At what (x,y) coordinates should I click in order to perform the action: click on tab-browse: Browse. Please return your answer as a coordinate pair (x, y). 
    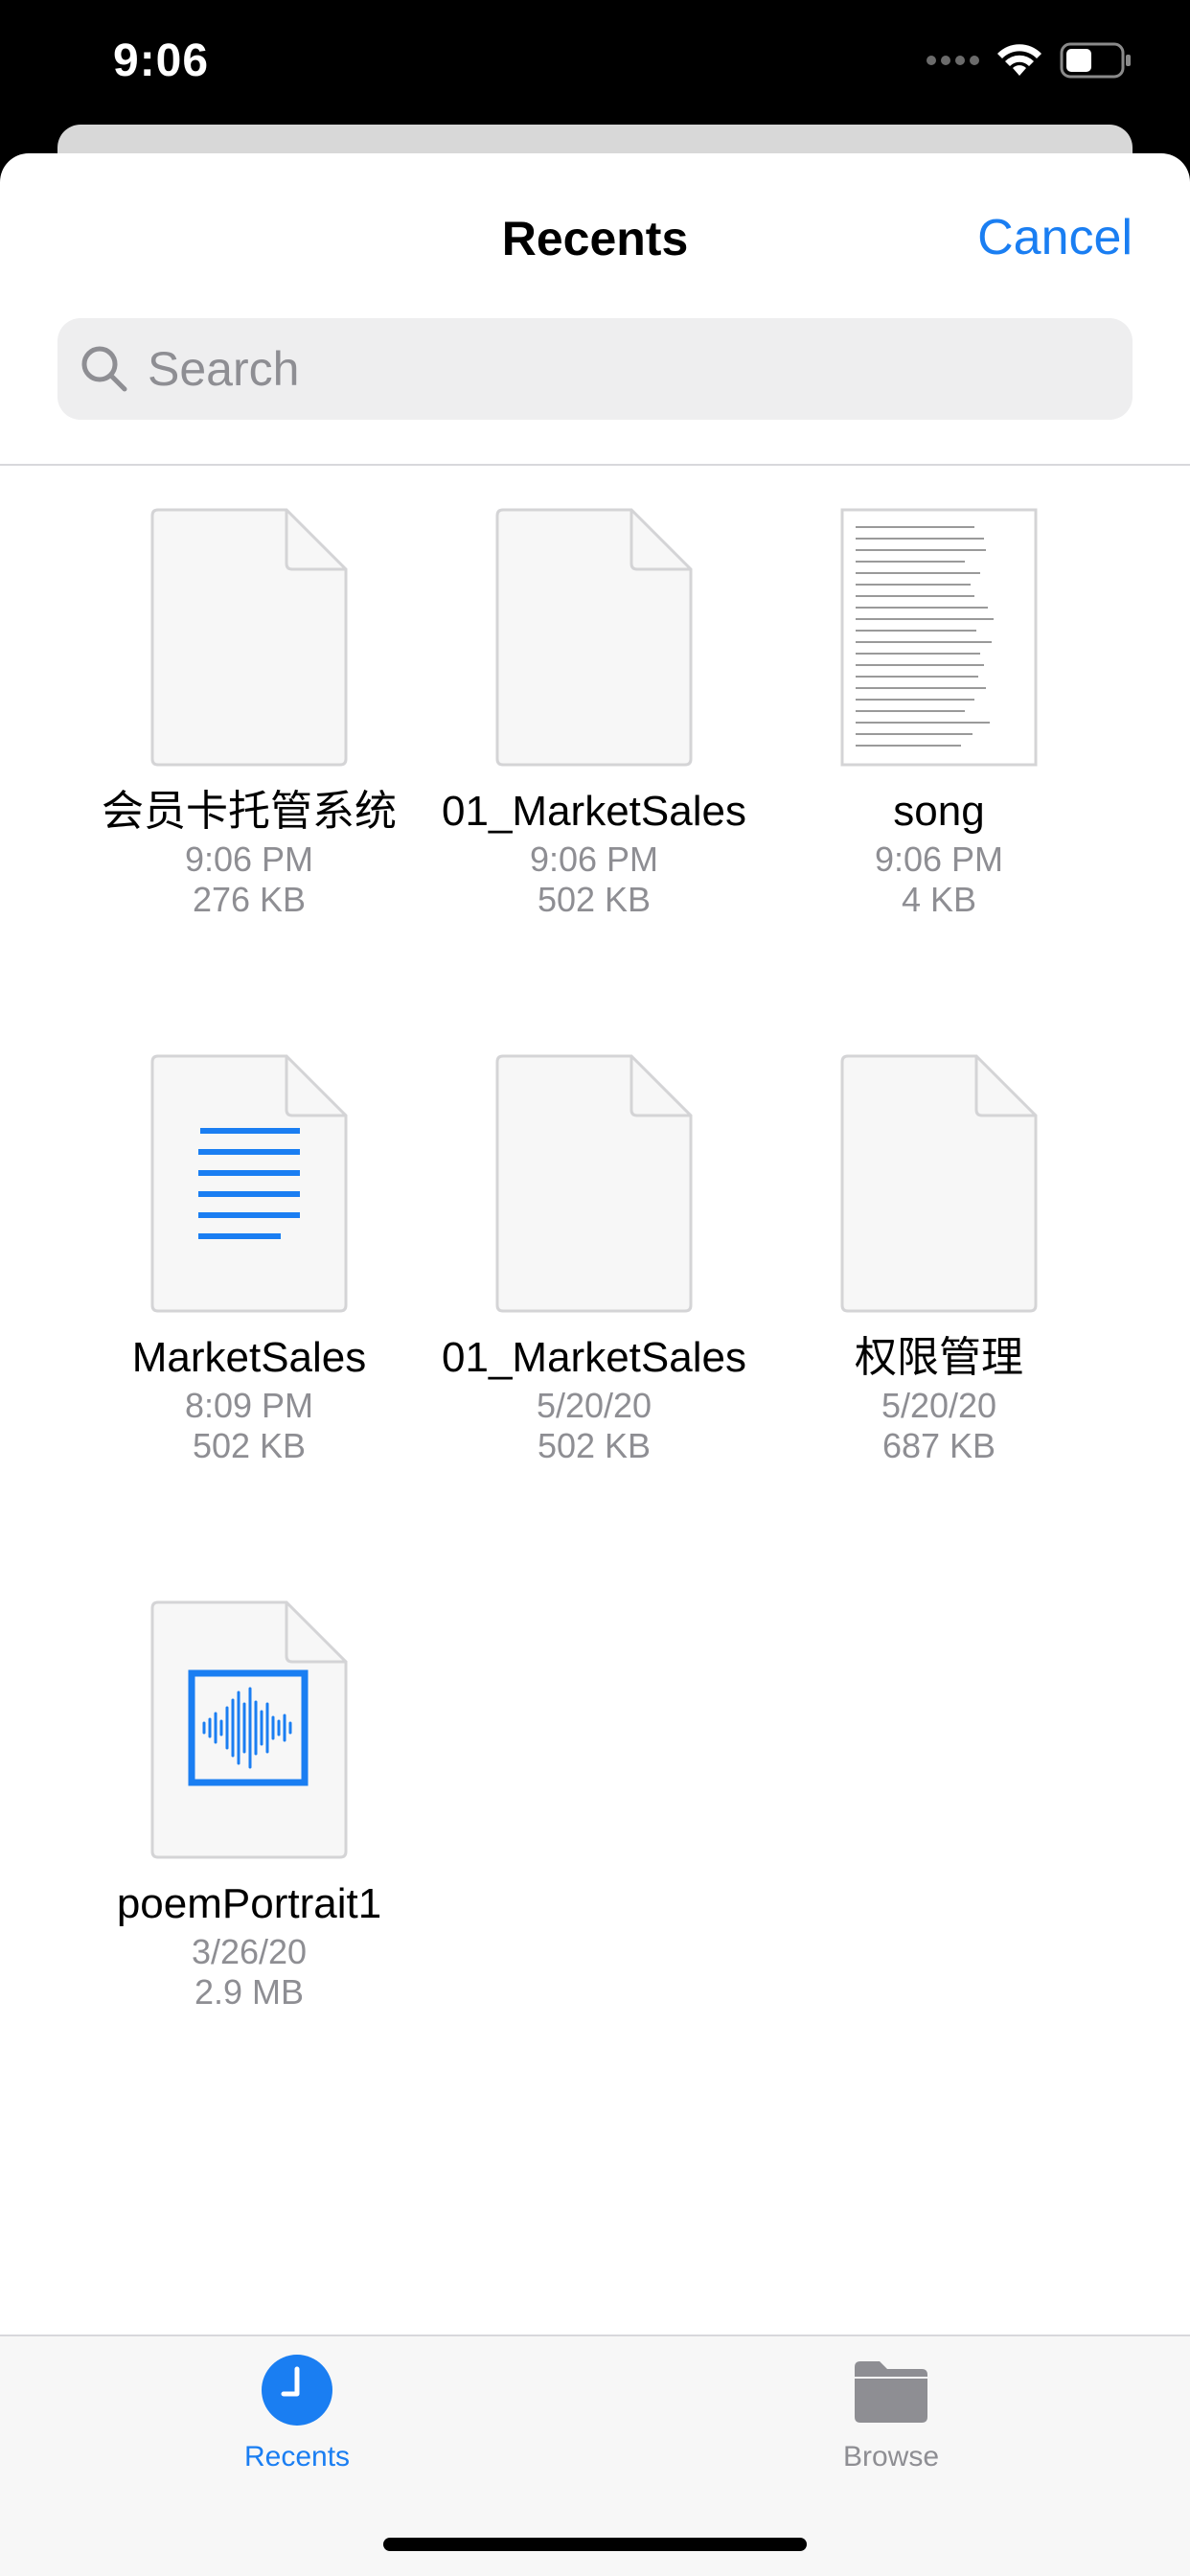
    Looking at the image, I should click on (891, 2413).